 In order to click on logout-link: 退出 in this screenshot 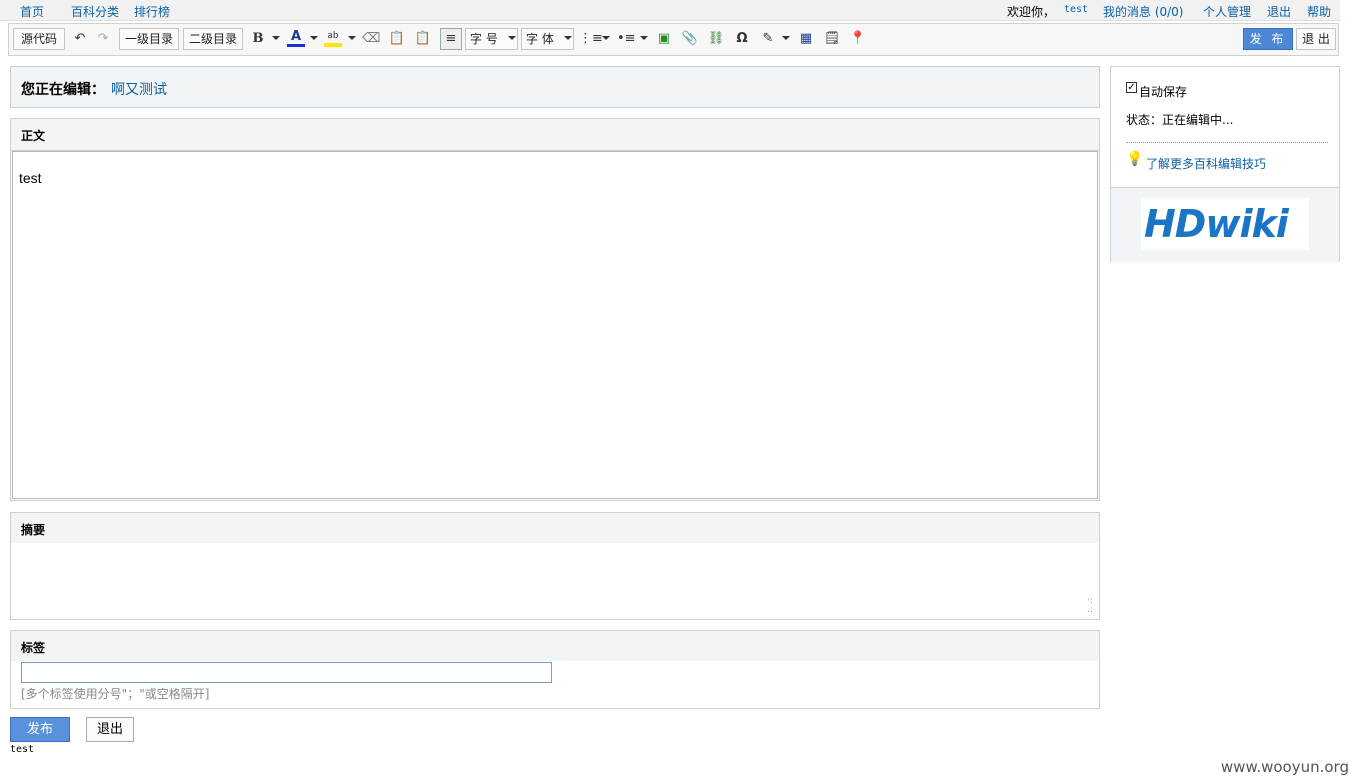, I will do `click(1279, 11)`.